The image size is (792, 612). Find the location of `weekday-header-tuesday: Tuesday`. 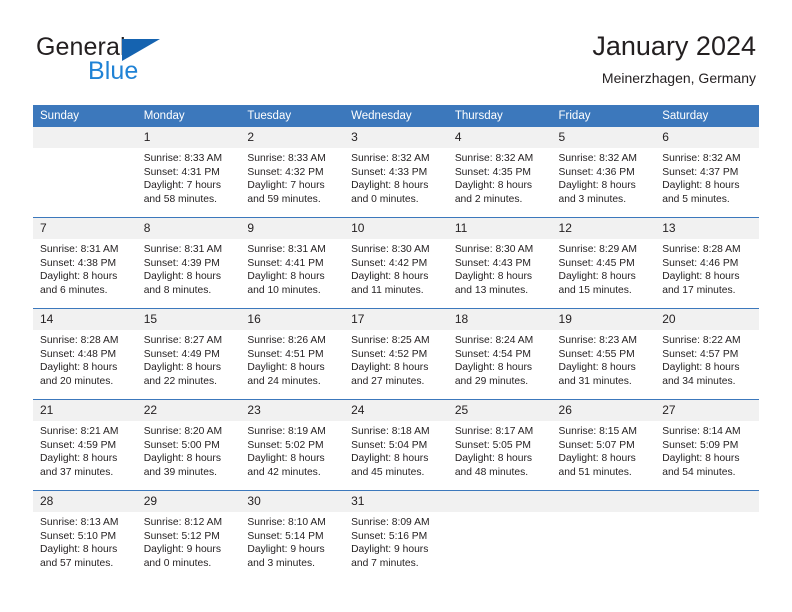

weekday-header-tuesday: Tuesday is located at coordinates (292, 116).